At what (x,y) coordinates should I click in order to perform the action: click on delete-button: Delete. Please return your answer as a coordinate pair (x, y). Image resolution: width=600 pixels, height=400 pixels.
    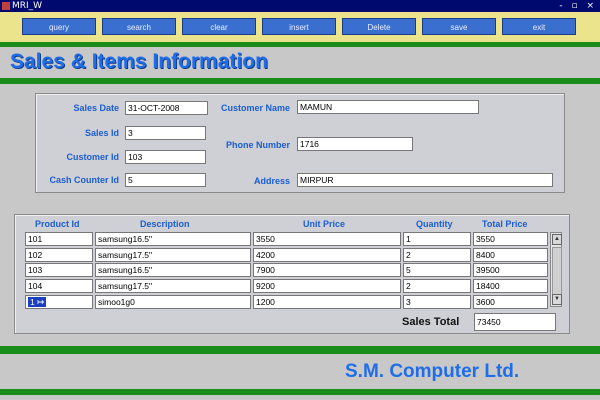
    Looking at the image, I should click on (379, 26).